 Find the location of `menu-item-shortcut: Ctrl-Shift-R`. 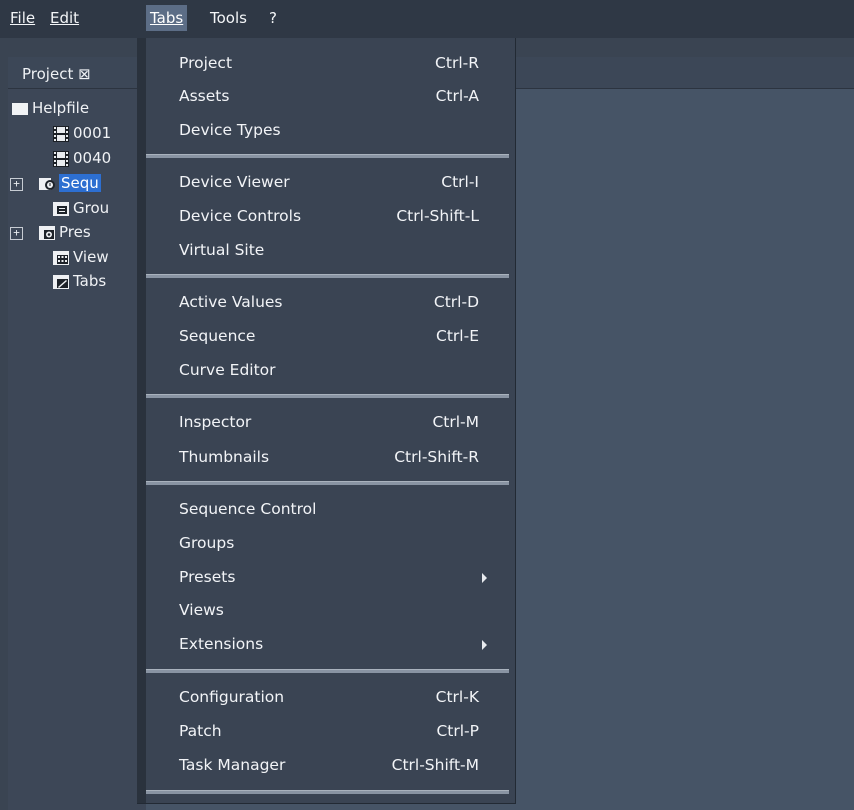

menu-item-shortcut: Ctrl-Shift-R is located at coordinates (436, 457).